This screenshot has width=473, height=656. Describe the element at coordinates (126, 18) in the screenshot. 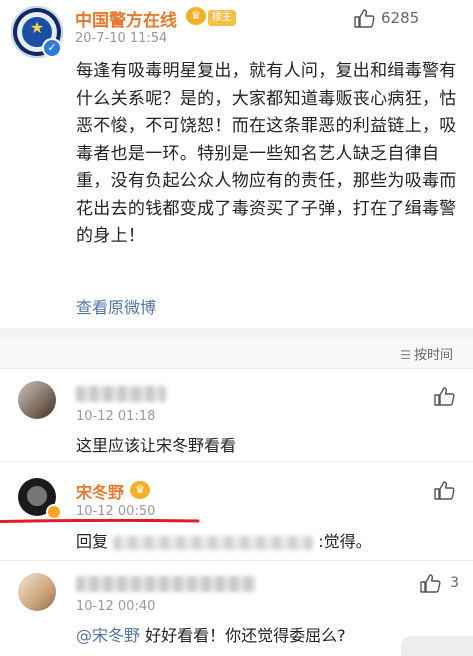

I see `post-author-name: 中国警方在线` at that location.